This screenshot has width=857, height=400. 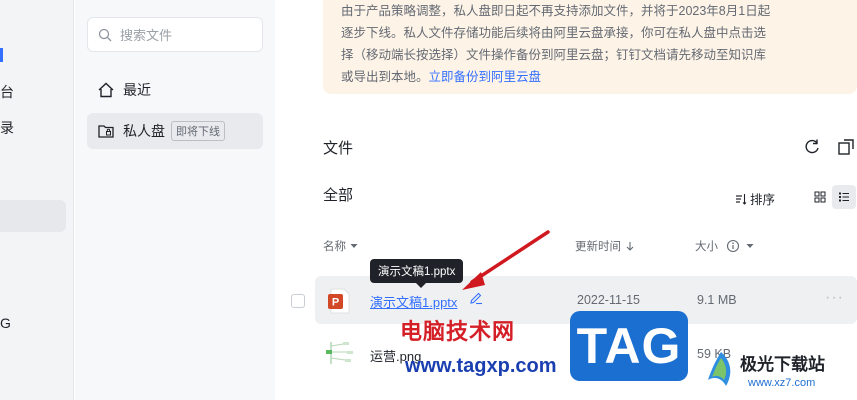 What do you see at coordinates (105, 34) in the screenshot?
I see `search-icon` at bounding box center [105, 34].